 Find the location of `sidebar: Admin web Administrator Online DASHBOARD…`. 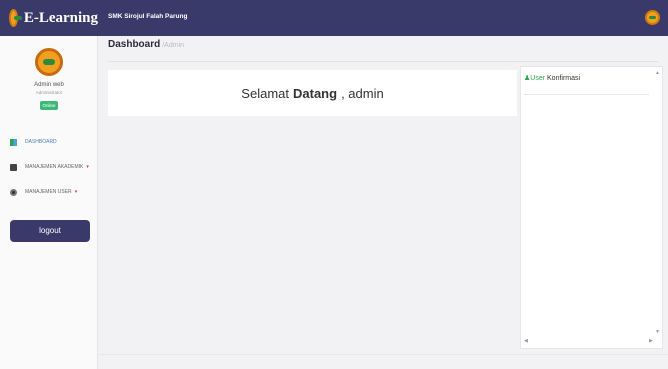

sidebar: Admin web Administrator Online DASHBOARD… is located at coordinates (49, 202).